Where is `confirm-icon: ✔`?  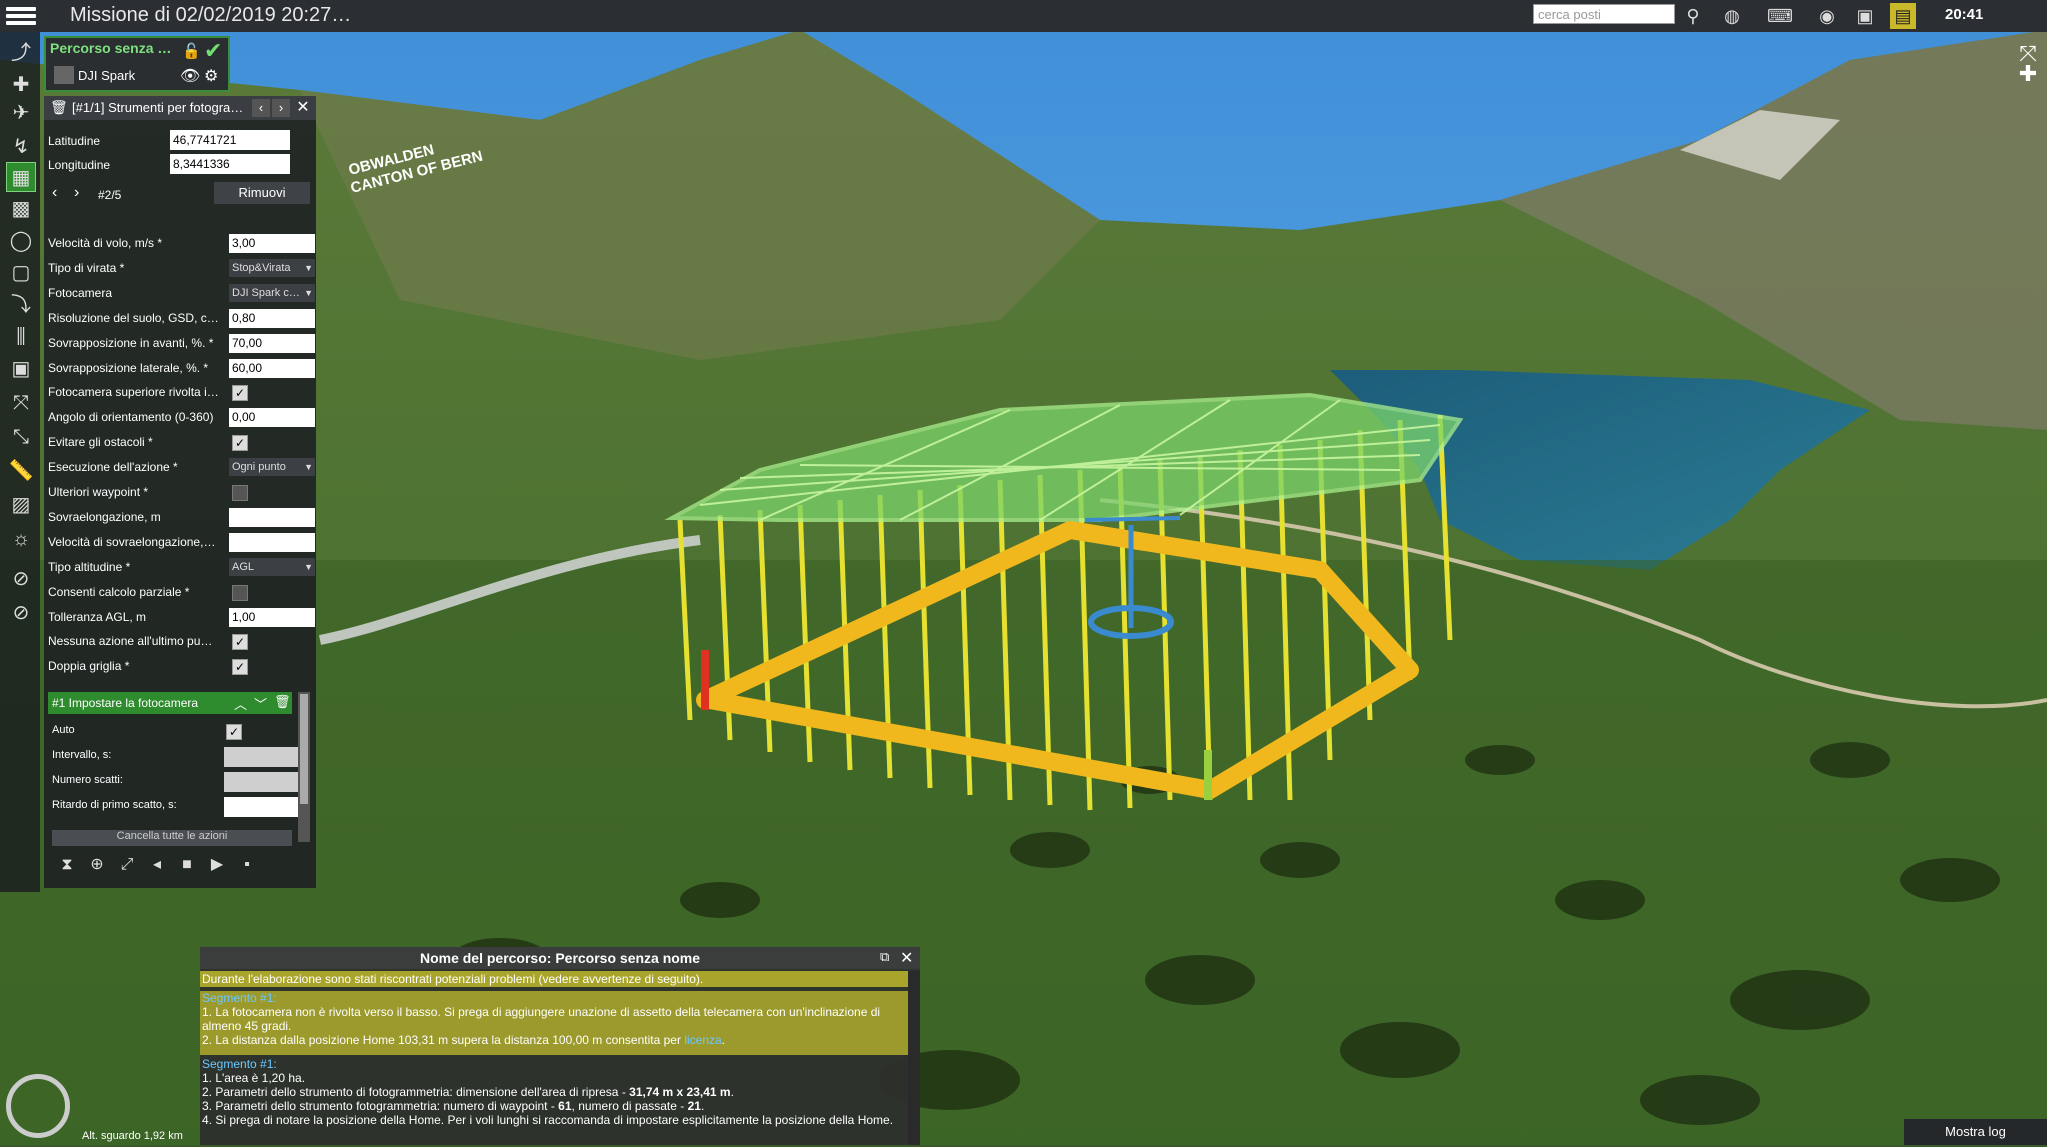
confirm-icon: ✔ is located at coordinates (213, 51).